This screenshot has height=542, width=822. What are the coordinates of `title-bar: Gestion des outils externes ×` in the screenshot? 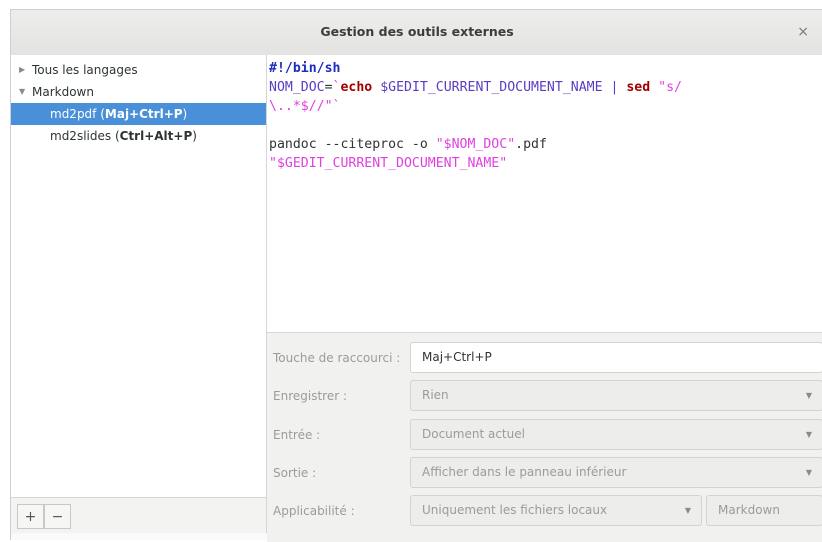 It's located at (416, 33).